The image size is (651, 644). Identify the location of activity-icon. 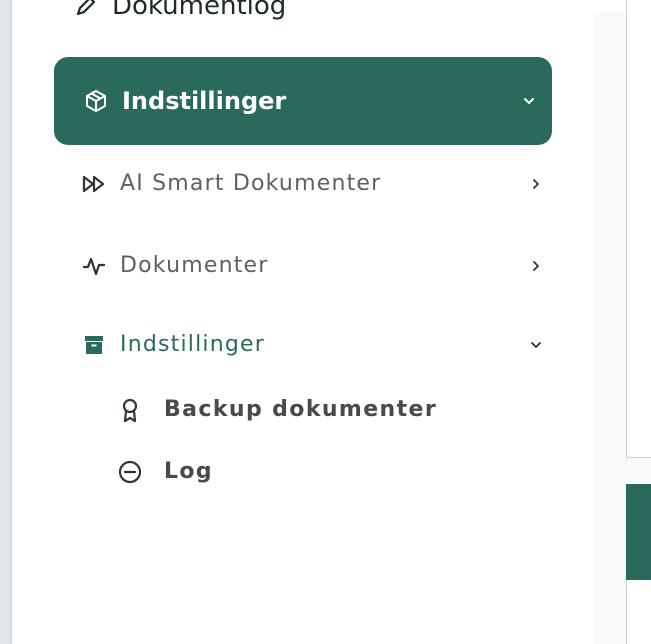
(94, 266).